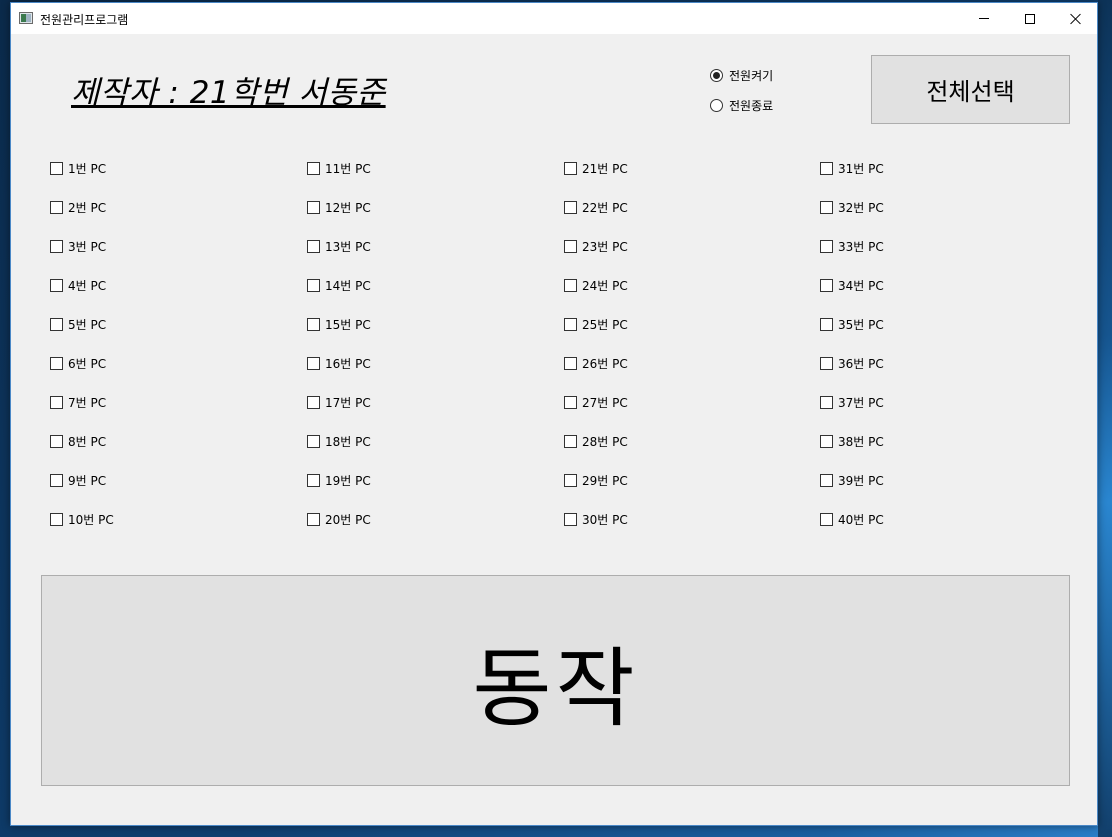  What do you see at coordinates (78, 246) in the screenshot?
I see `pc-checkbox: 3번 PC` at bounding box center [78, 246].